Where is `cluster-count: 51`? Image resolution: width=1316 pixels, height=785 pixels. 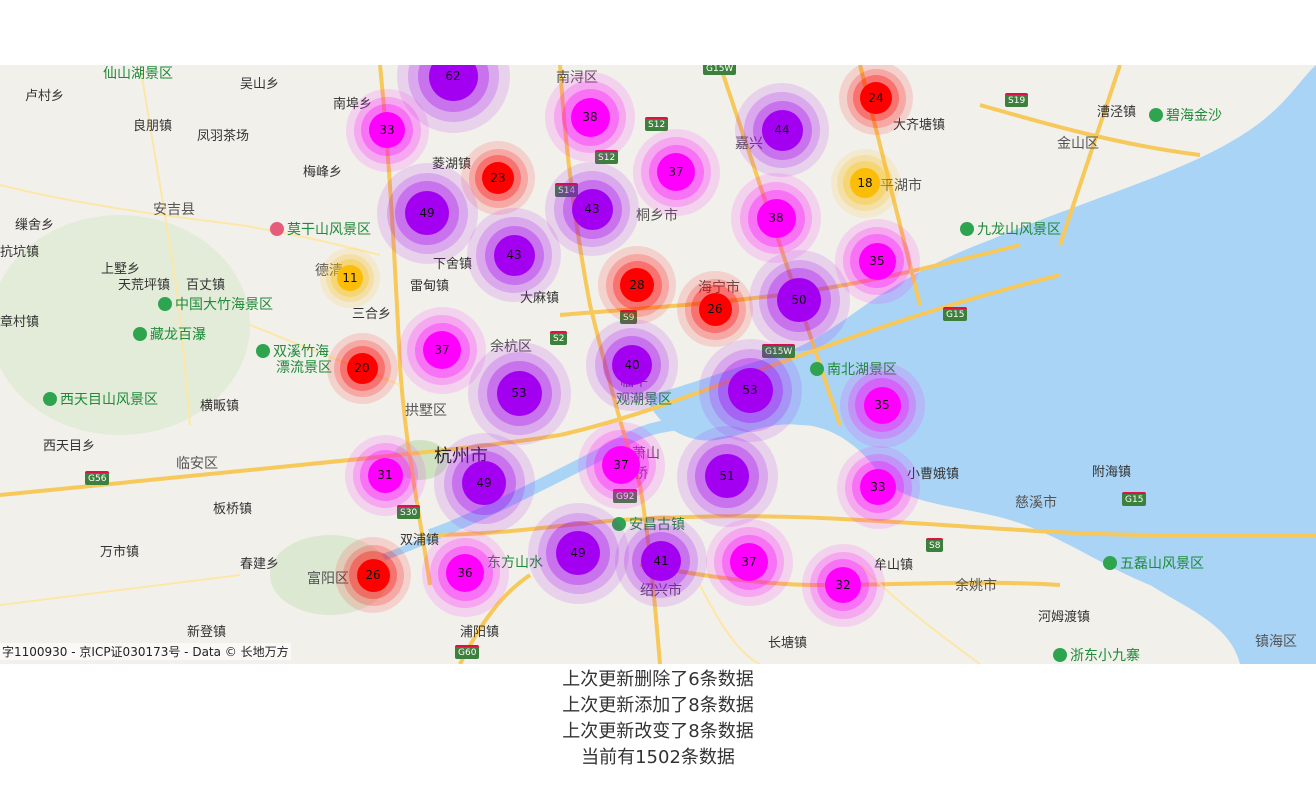
cluster-count: 51 is located at coordinates (727, 476).